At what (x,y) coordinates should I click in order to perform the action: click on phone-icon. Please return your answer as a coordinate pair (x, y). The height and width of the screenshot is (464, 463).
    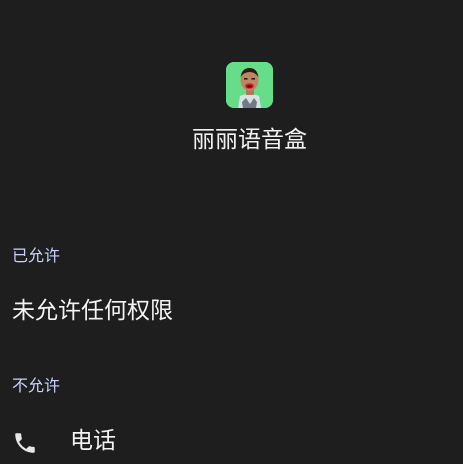
    Looking at the image, I should click on (25, 443).